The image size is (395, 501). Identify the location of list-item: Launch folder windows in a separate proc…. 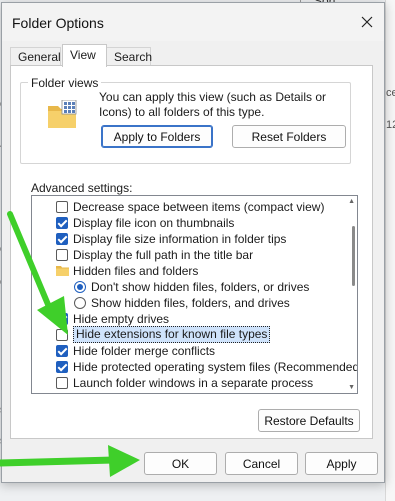
(187, 383).